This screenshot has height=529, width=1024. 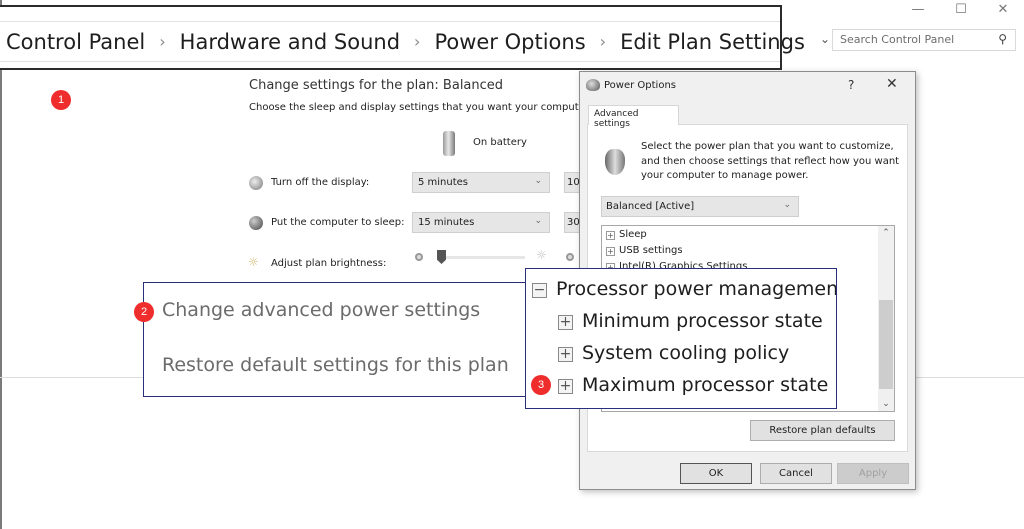 I want to click on plan-select-value: Balanced [Active], so click(x=650, y=206).